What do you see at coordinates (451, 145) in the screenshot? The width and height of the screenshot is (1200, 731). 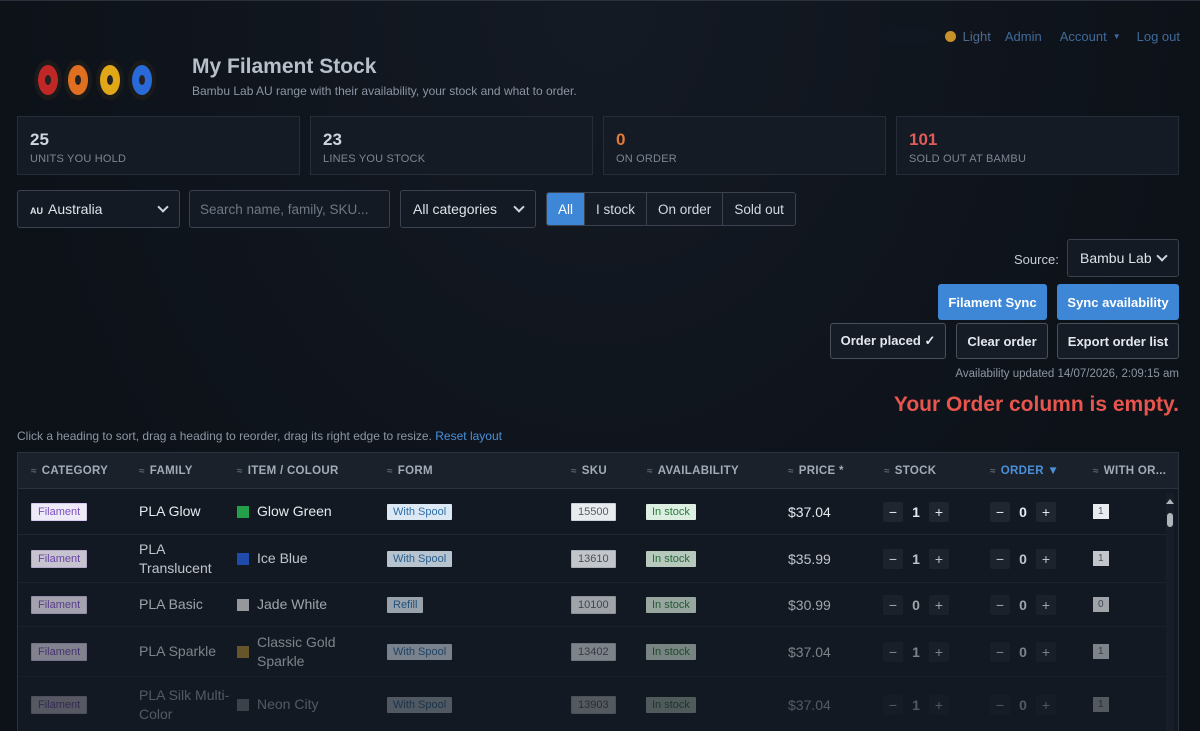 I see `stat-lines-stocked: 23 LINES YOU STOCK` at bounding box center [451, 145].